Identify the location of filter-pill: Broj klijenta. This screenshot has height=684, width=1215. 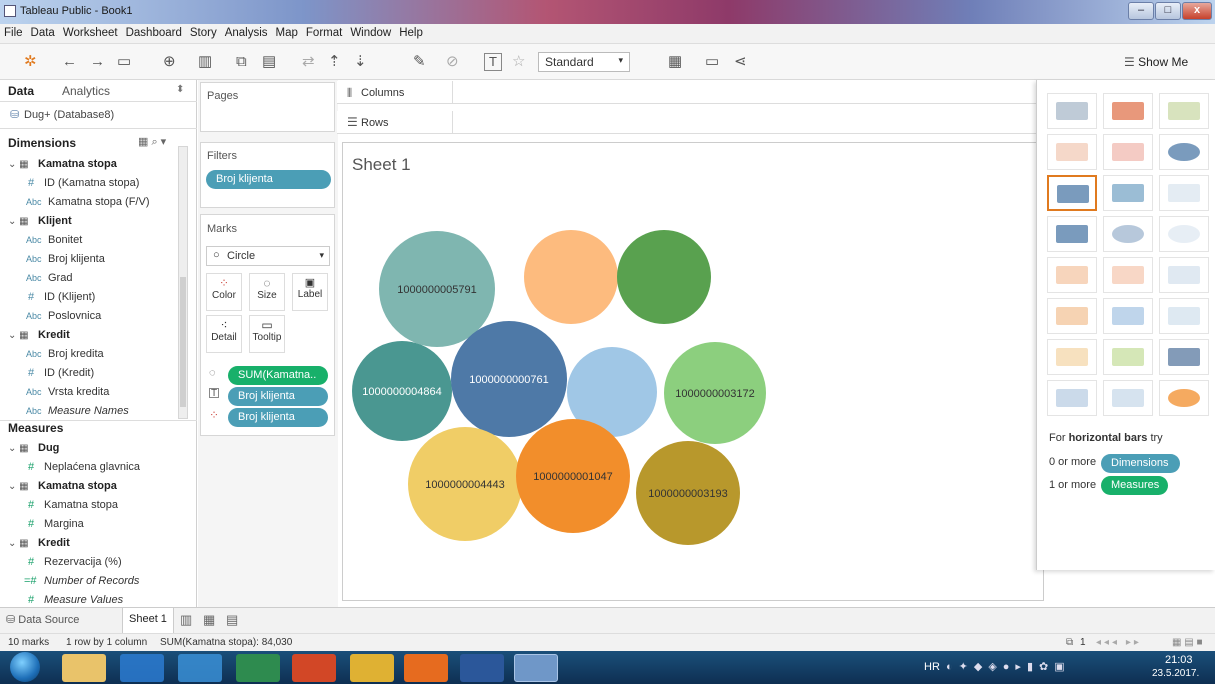
(268, 179).